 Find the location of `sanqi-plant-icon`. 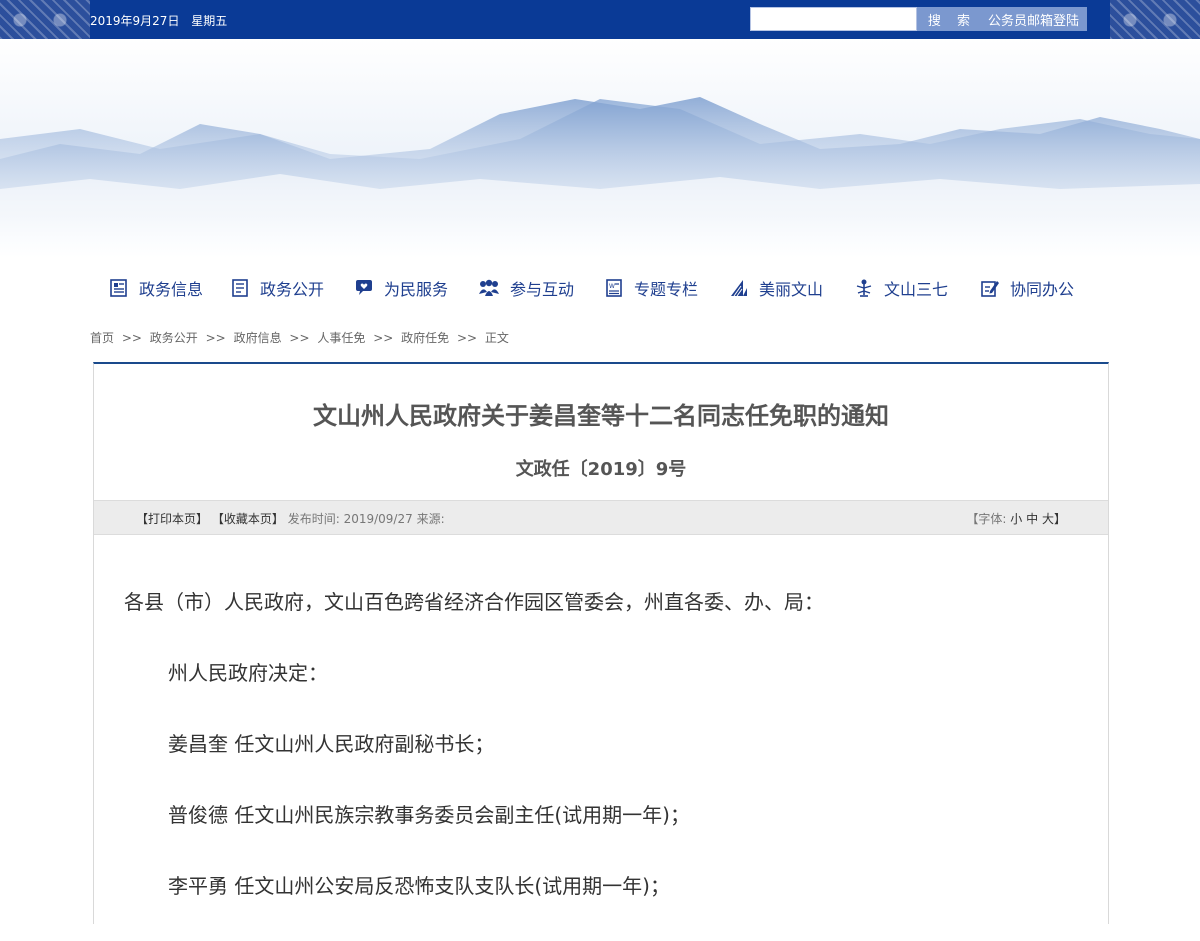

sanqi-plant-icon is located at coordinates (864, 288).